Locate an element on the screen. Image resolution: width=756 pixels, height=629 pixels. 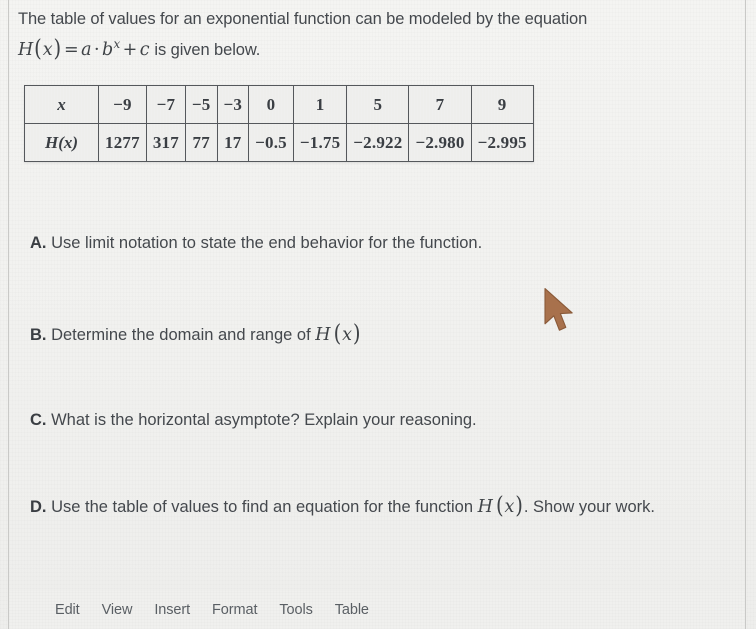
table-cell-x-4: 0 is located at coordinates (271, 104).